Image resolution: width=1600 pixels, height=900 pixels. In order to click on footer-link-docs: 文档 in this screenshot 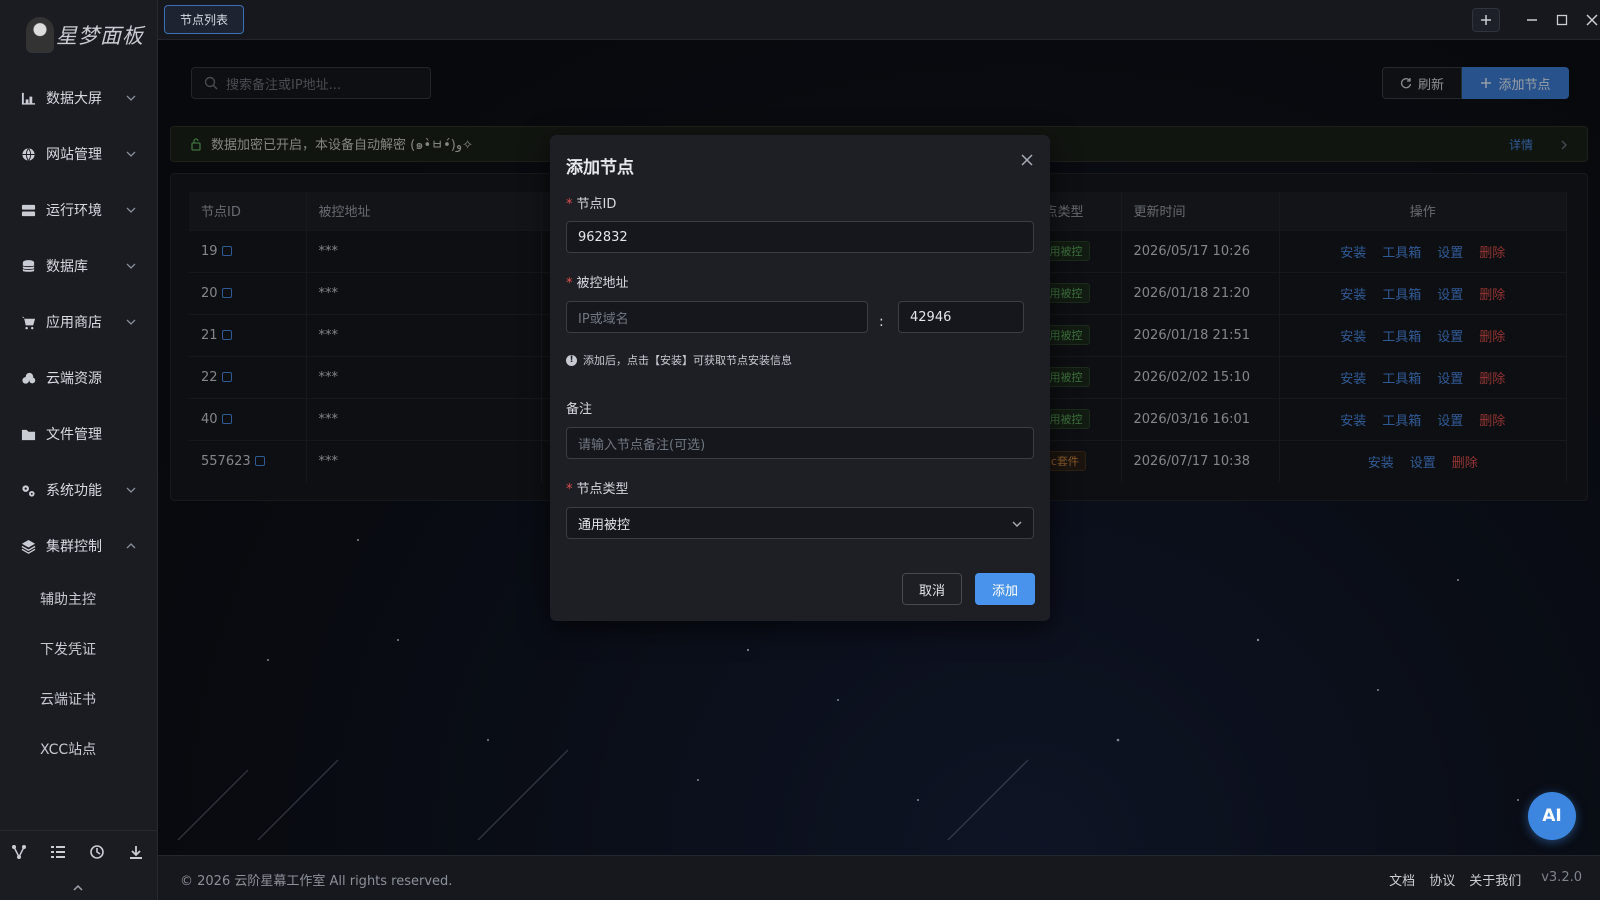, I will do `click(1402, 879)`.